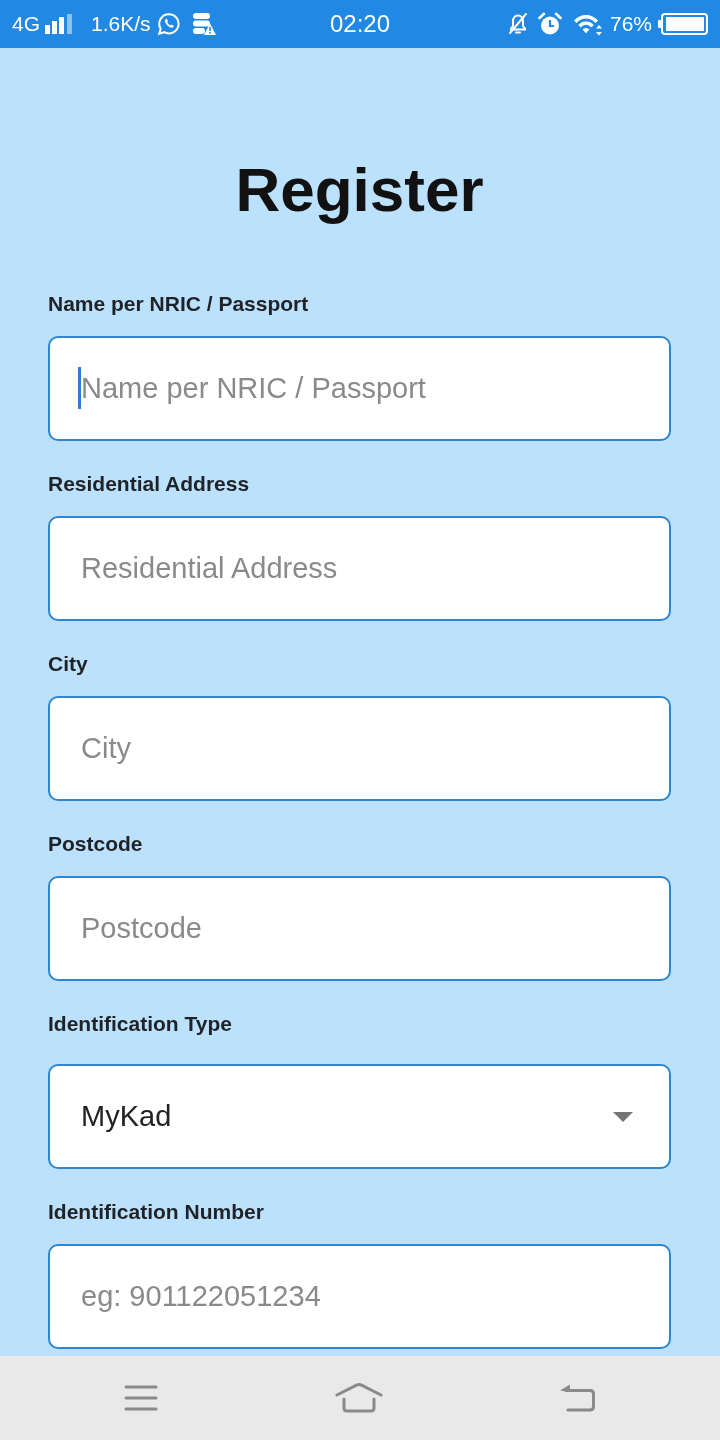 This screenshot has height=1440, width=720. Describe the element at coordinates (359, 1116) in the screenshot. I see `dropdown-field: MyKad` at that location.